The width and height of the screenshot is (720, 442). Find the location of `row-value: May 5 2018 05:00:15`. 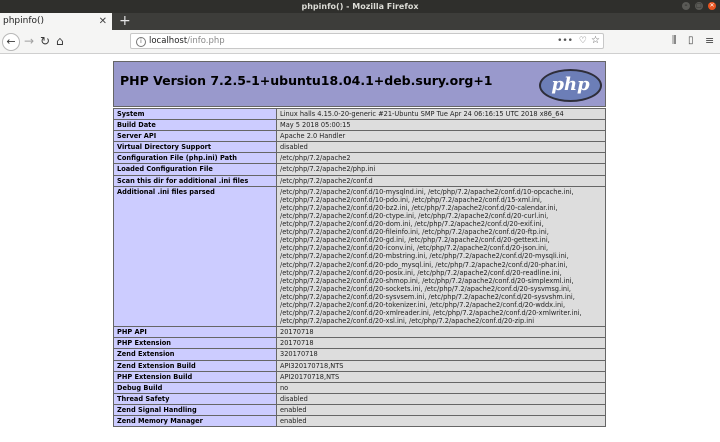

row-value: May 5 2018 05:00:15 is located at coordinates (441, 125).